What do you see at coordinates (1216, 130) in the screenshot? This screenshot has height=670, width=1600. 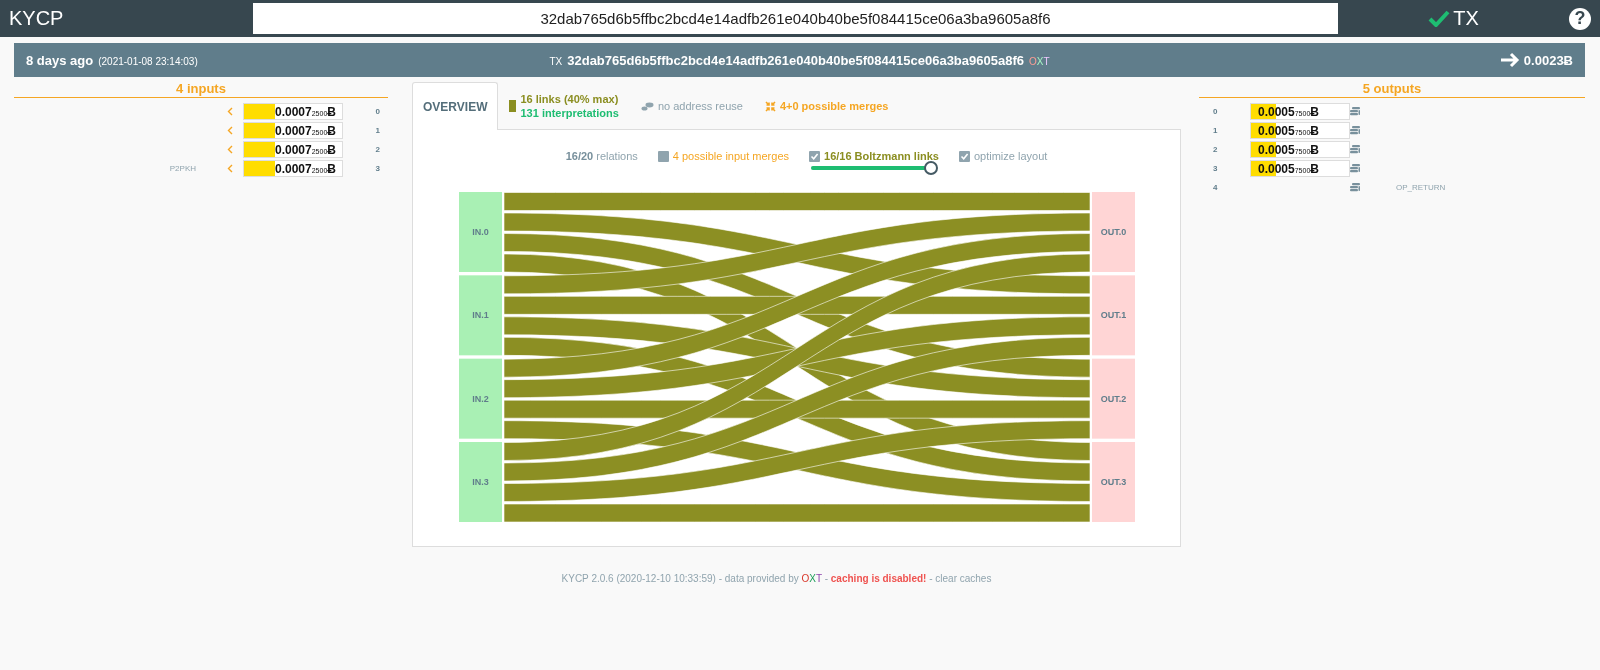 I see `output-index: 1` at bounding box center [1216, 130].